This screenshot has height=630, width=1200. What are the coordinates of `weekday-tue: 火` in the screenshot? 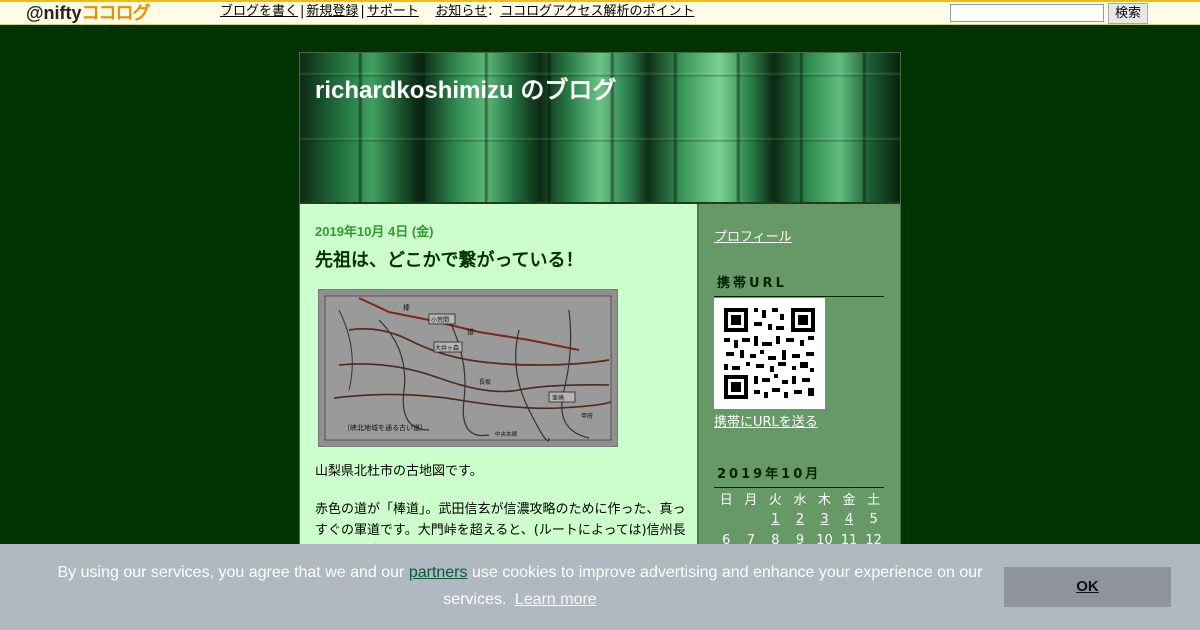 It's located at (775, 500).